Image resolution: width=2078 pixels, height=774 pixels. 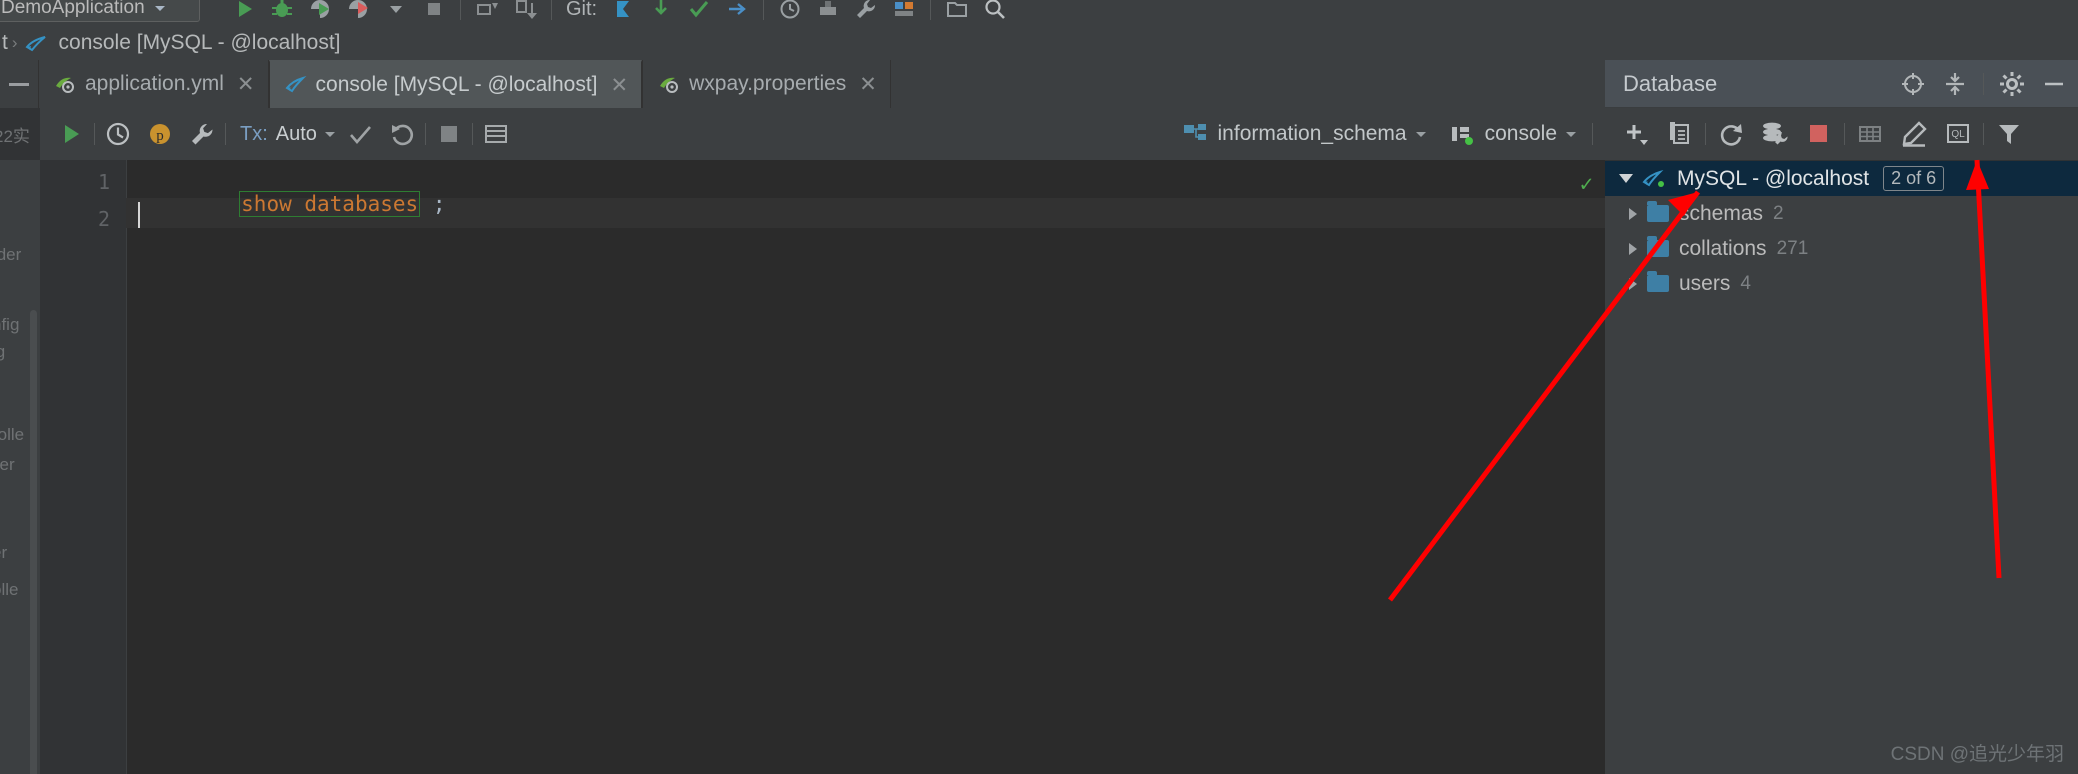 I want to click on add-icon, so click(x=1636, y=134).